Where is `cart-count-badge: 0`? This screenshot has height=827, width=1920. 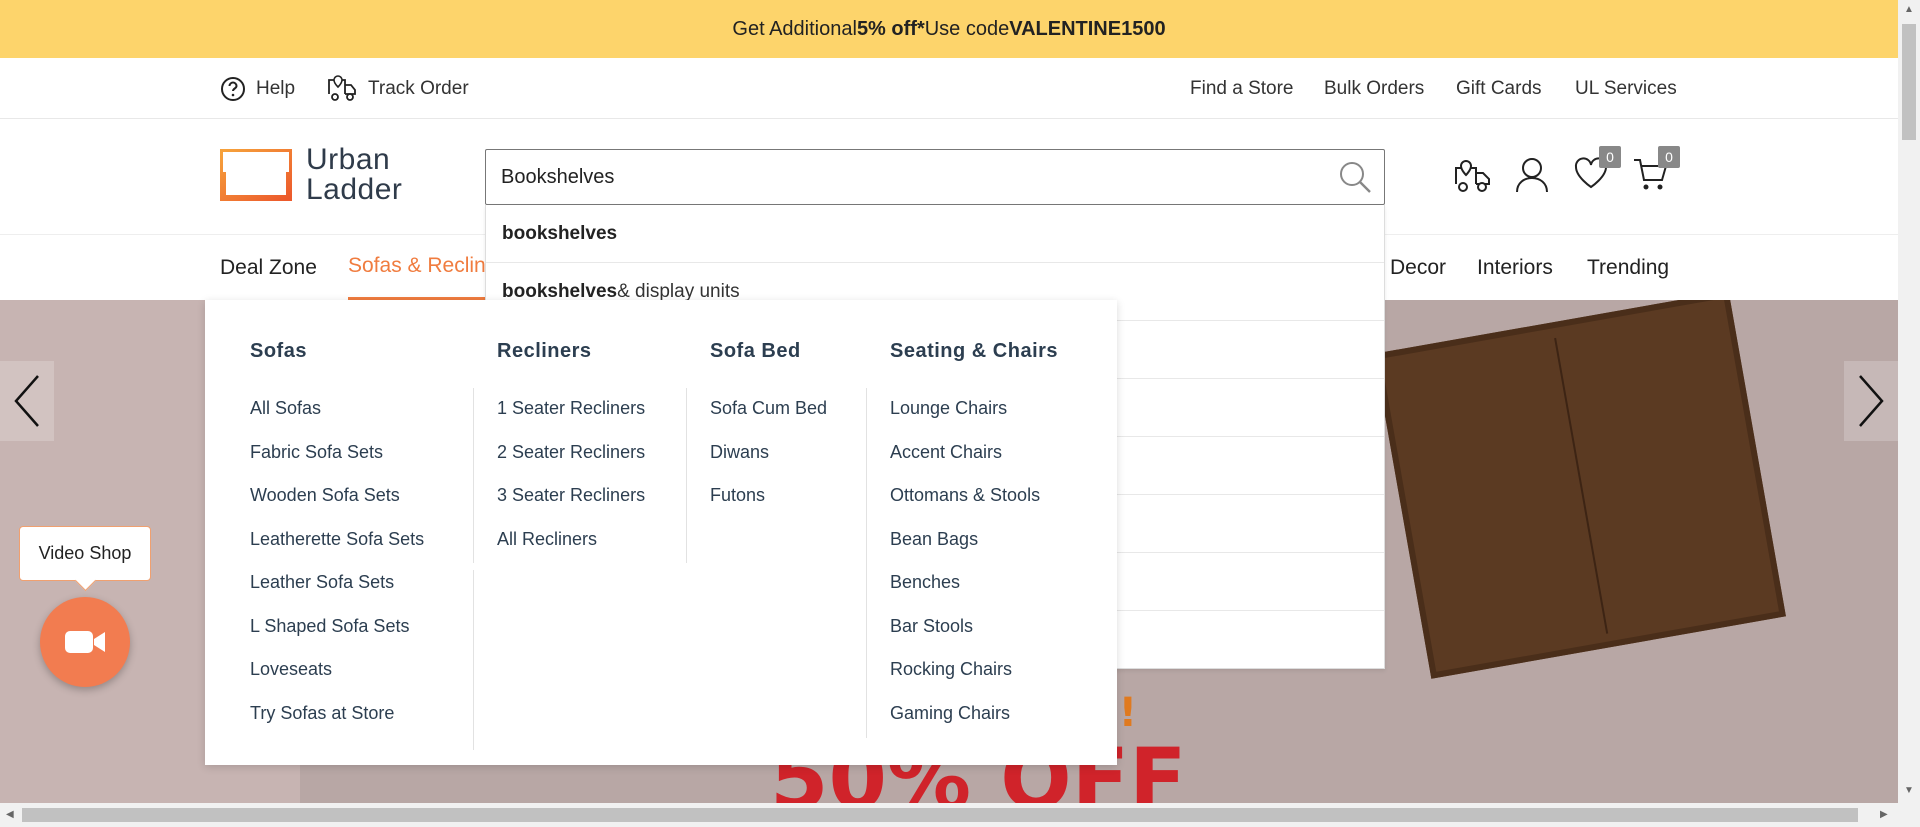 cart-count-badge: 0 is located at coordinates (1669, 157).